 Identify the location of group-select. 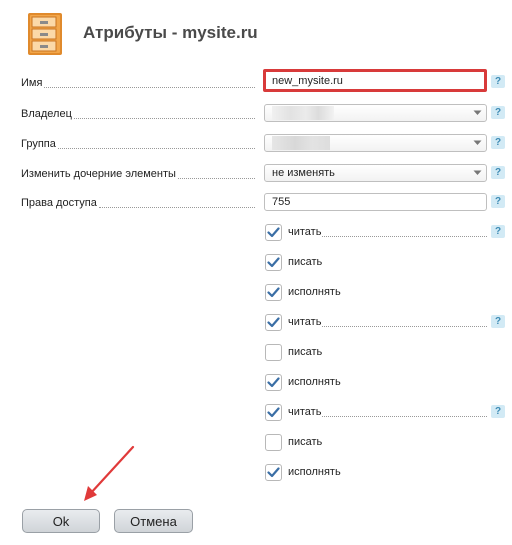
(375, 143).